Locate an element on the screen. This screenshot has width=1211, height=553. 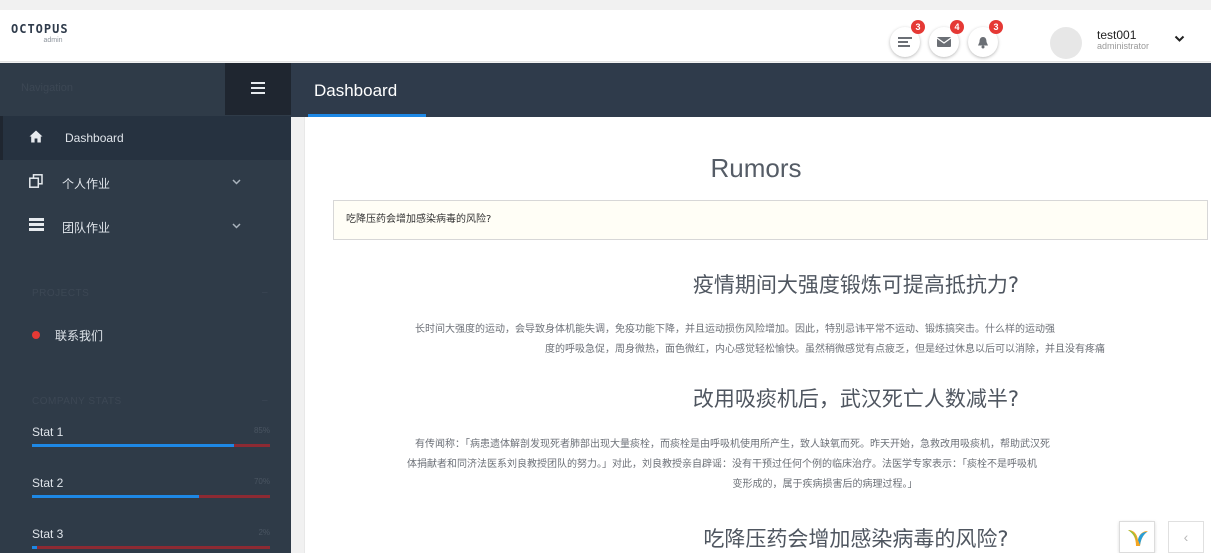
stat-item: Stat 1 85% is located at coordinates (151, 439).